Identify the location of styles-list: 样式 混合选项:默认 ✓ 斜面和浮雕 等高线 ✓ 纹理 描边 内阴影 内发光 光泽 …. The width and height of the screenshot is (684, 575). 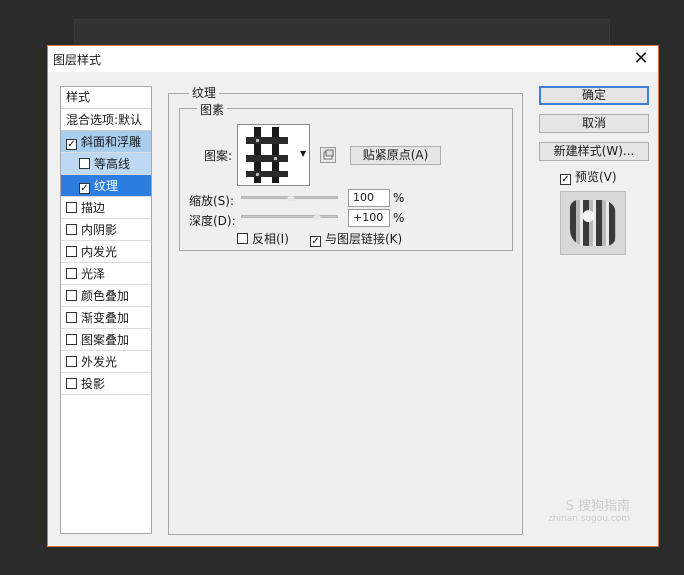
(106, 310).